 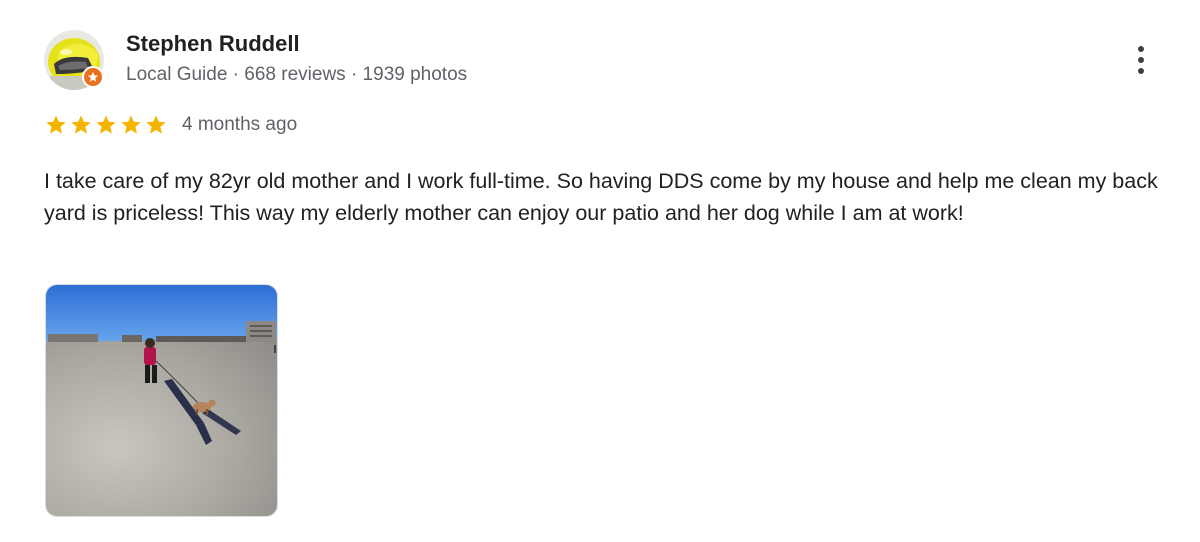 I want to click on review-date: 4 months ago, so click(x=240, y=124).